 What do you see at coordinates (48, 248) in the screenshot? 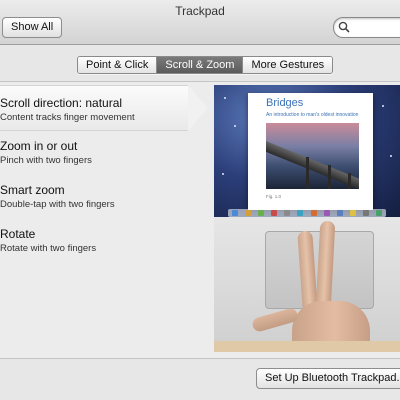
I see `gesture-subtitle: Rotate with two fingers` at bounding box center [48, 248].